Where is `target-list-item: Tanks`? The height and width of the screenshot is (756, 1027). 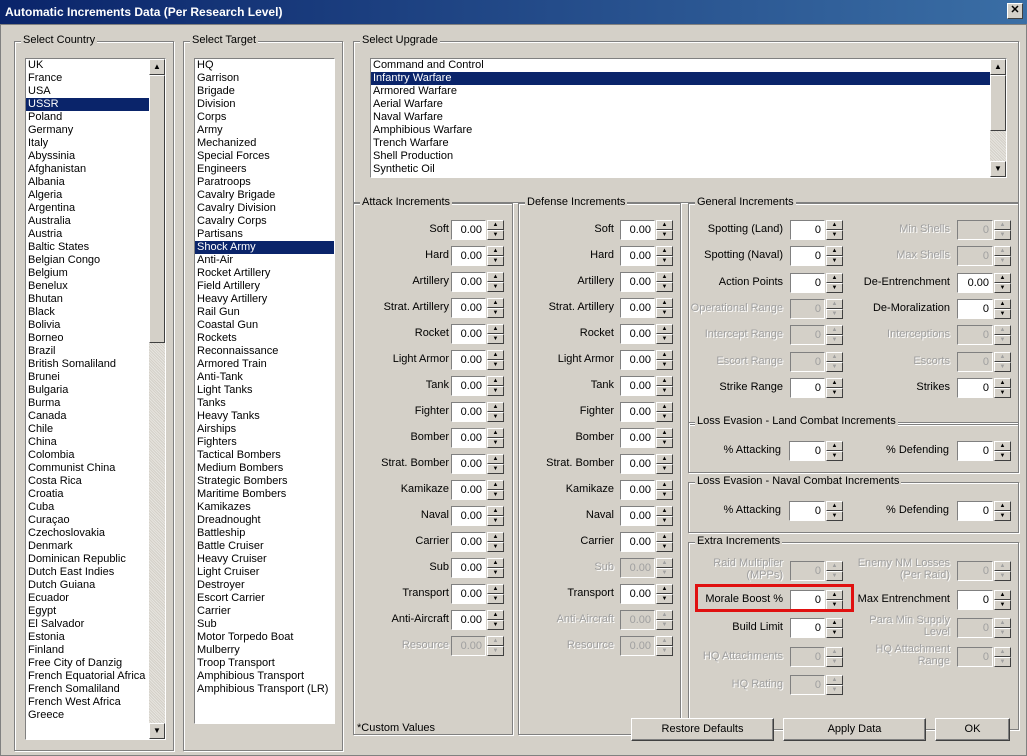
target-list-item: Tanks is located at coordinates (264, 403).